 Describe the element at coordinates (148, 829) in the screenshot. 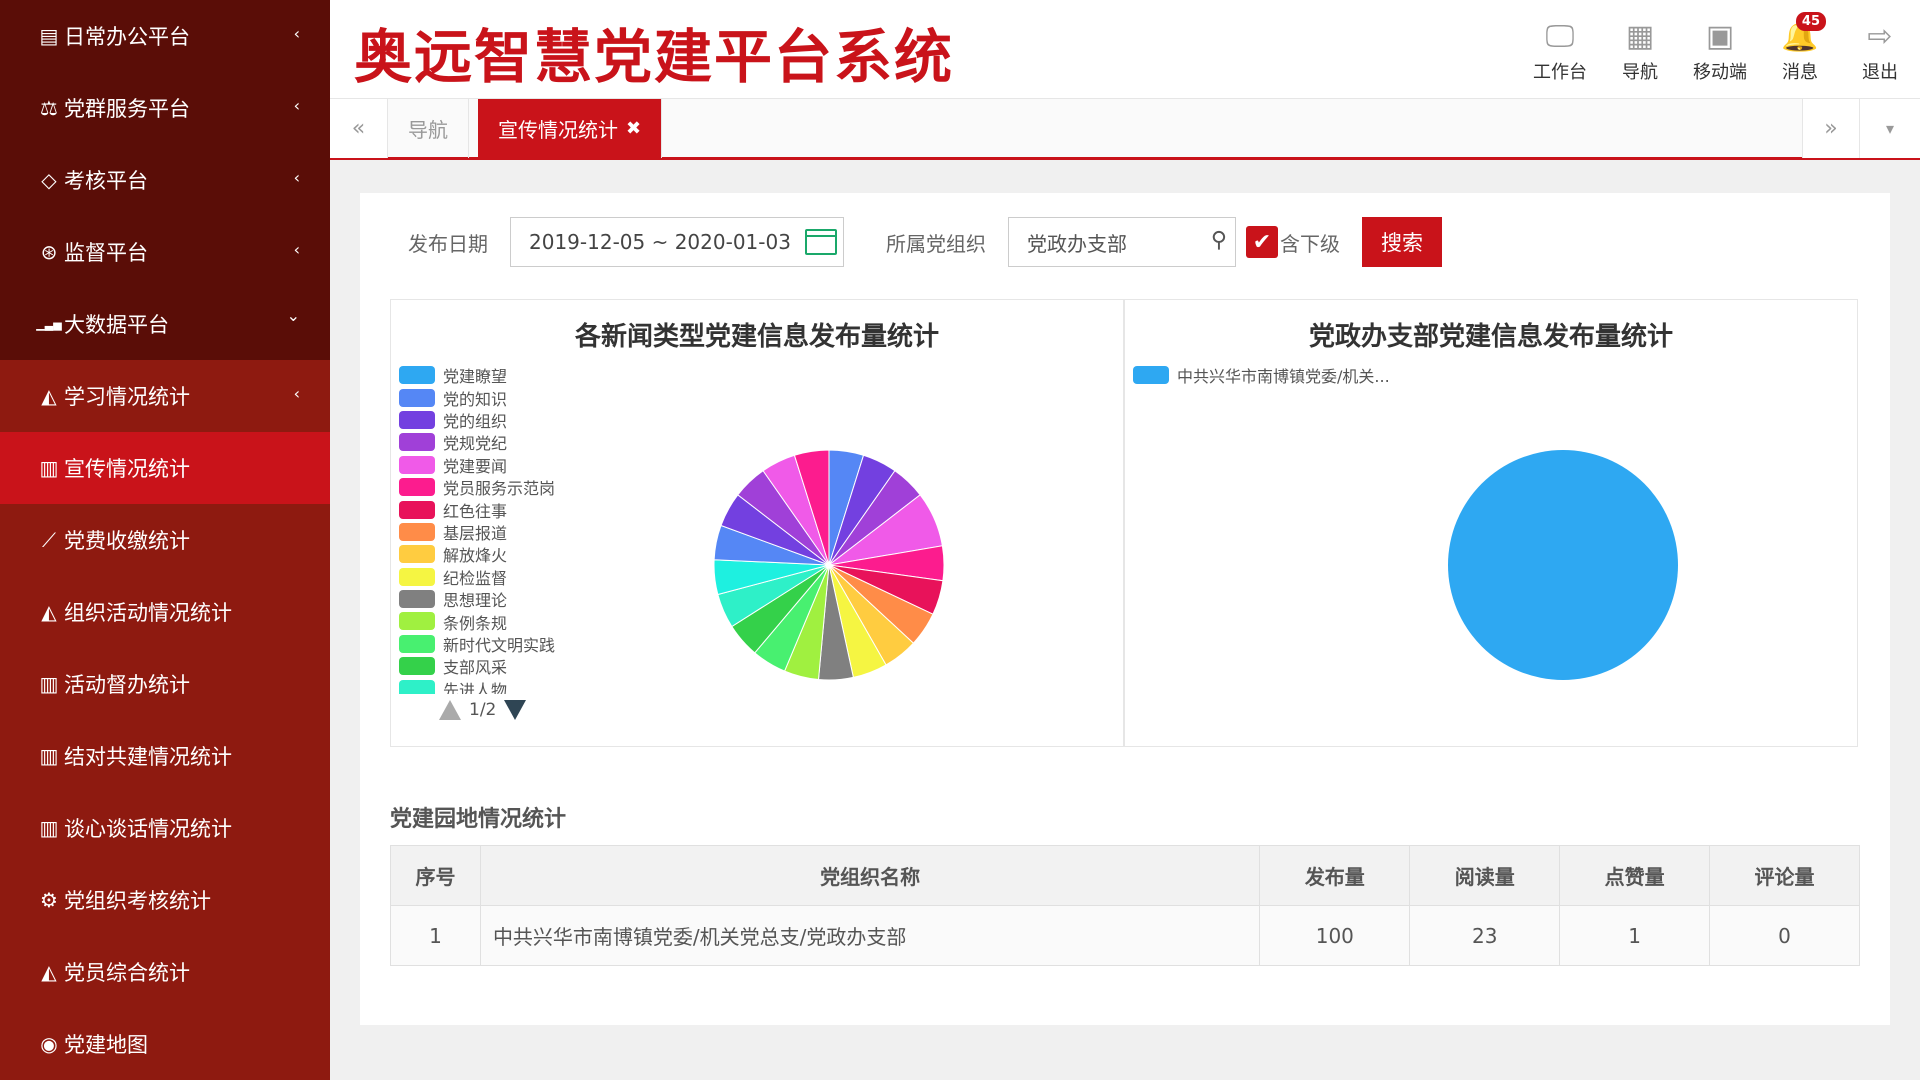

I see `sidebar-item-label: 谈心谈话情况统计` at that location.